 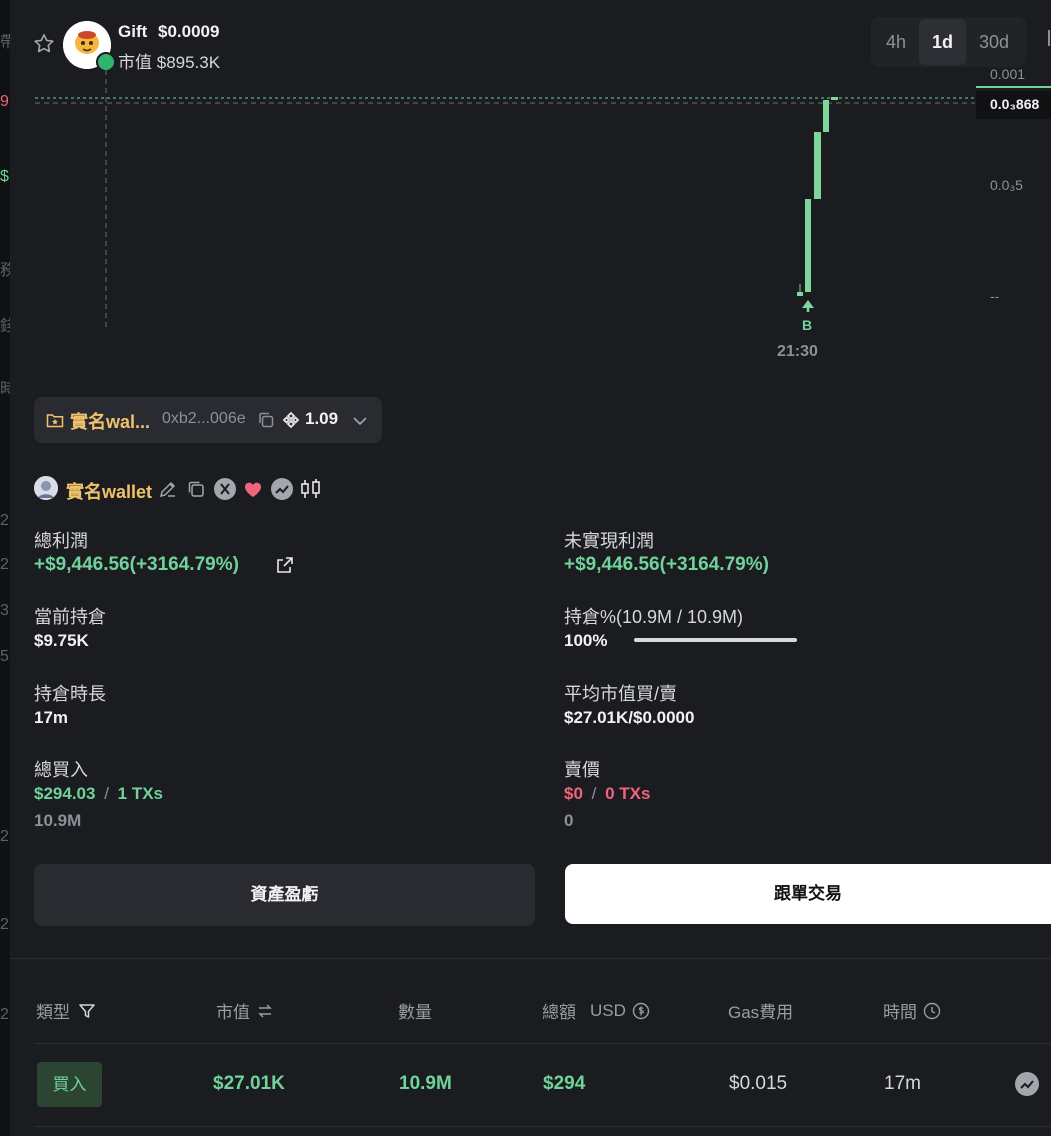 I want to click on row-divider, so click(x=542, y=1126).